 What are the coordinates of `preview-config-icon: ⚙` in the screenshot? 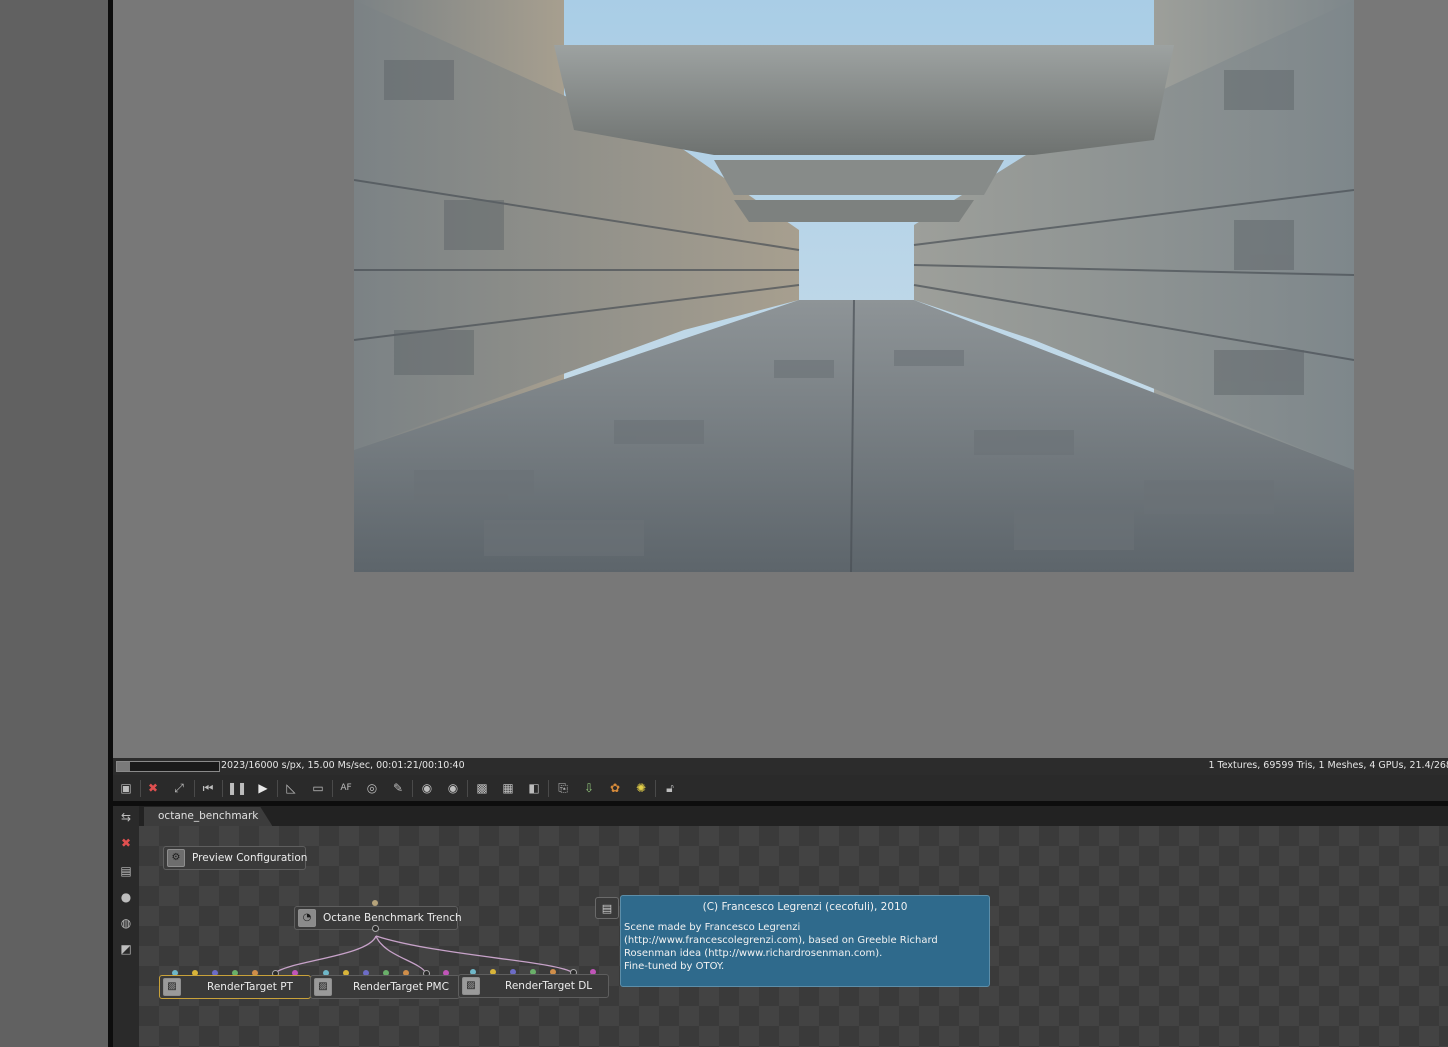 It's located at (176, 858).